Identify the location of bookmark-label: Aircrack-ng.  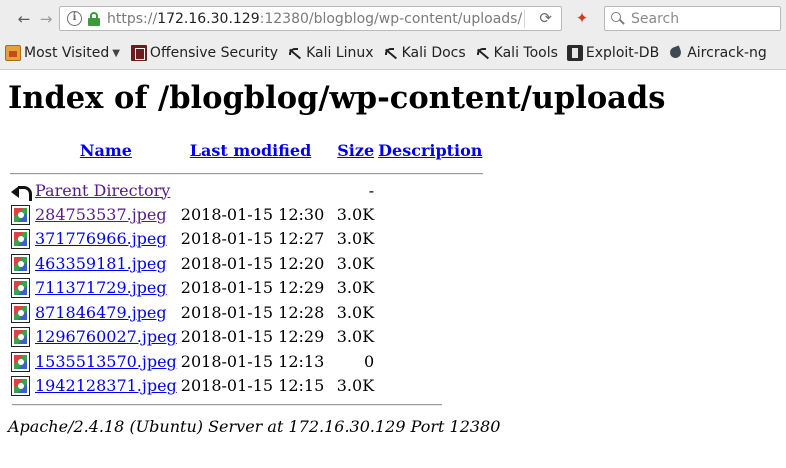
(727, 53).